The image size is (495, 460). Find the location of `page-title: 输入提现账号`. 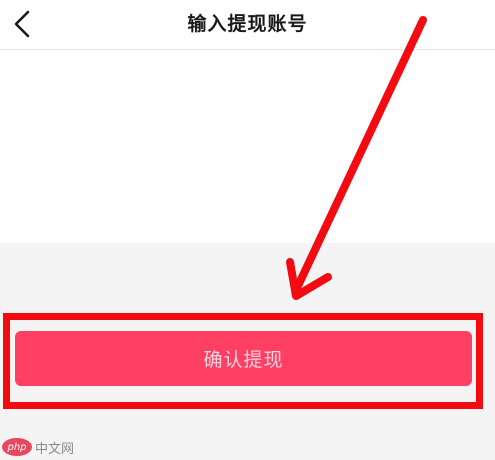

page-title: 输入提现账号 is located at coordinates (247, 24).